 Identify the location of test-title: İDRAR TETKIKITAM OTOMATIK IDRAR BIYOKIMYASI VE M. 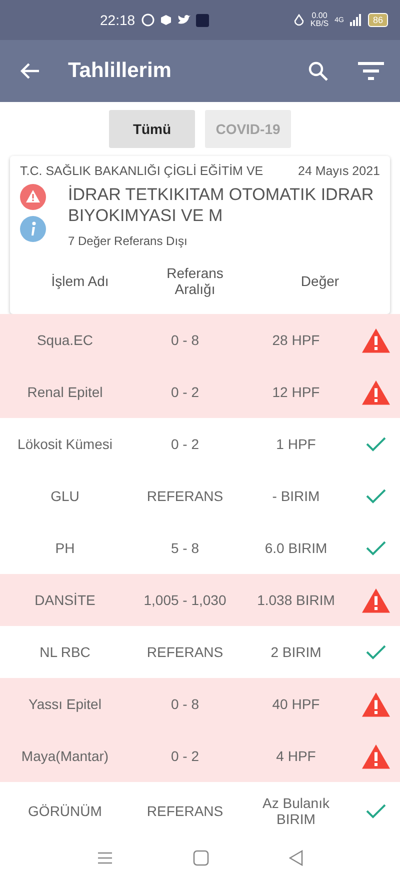
(221, 205).